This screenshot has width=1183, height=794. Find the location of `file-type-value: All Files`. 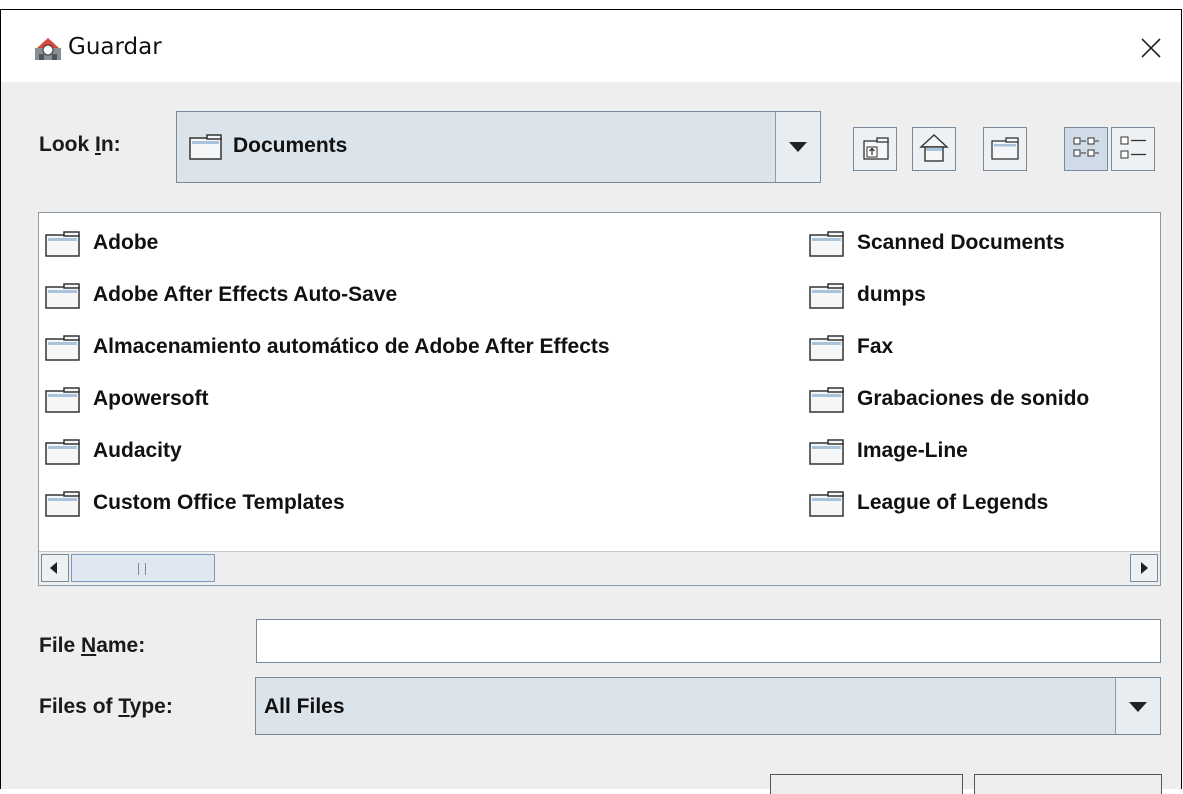

file-type-value: All Files is located at coordinates (304, 706).